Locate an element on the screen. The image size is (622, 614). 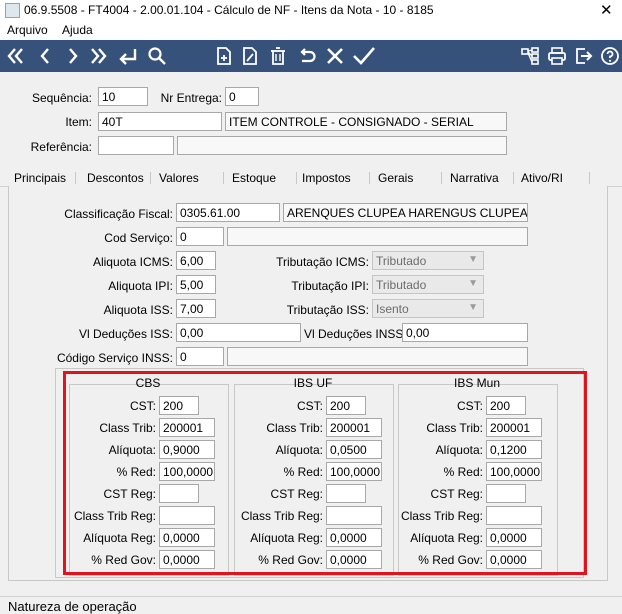
edit-icon is located at coordinates (250, 56).